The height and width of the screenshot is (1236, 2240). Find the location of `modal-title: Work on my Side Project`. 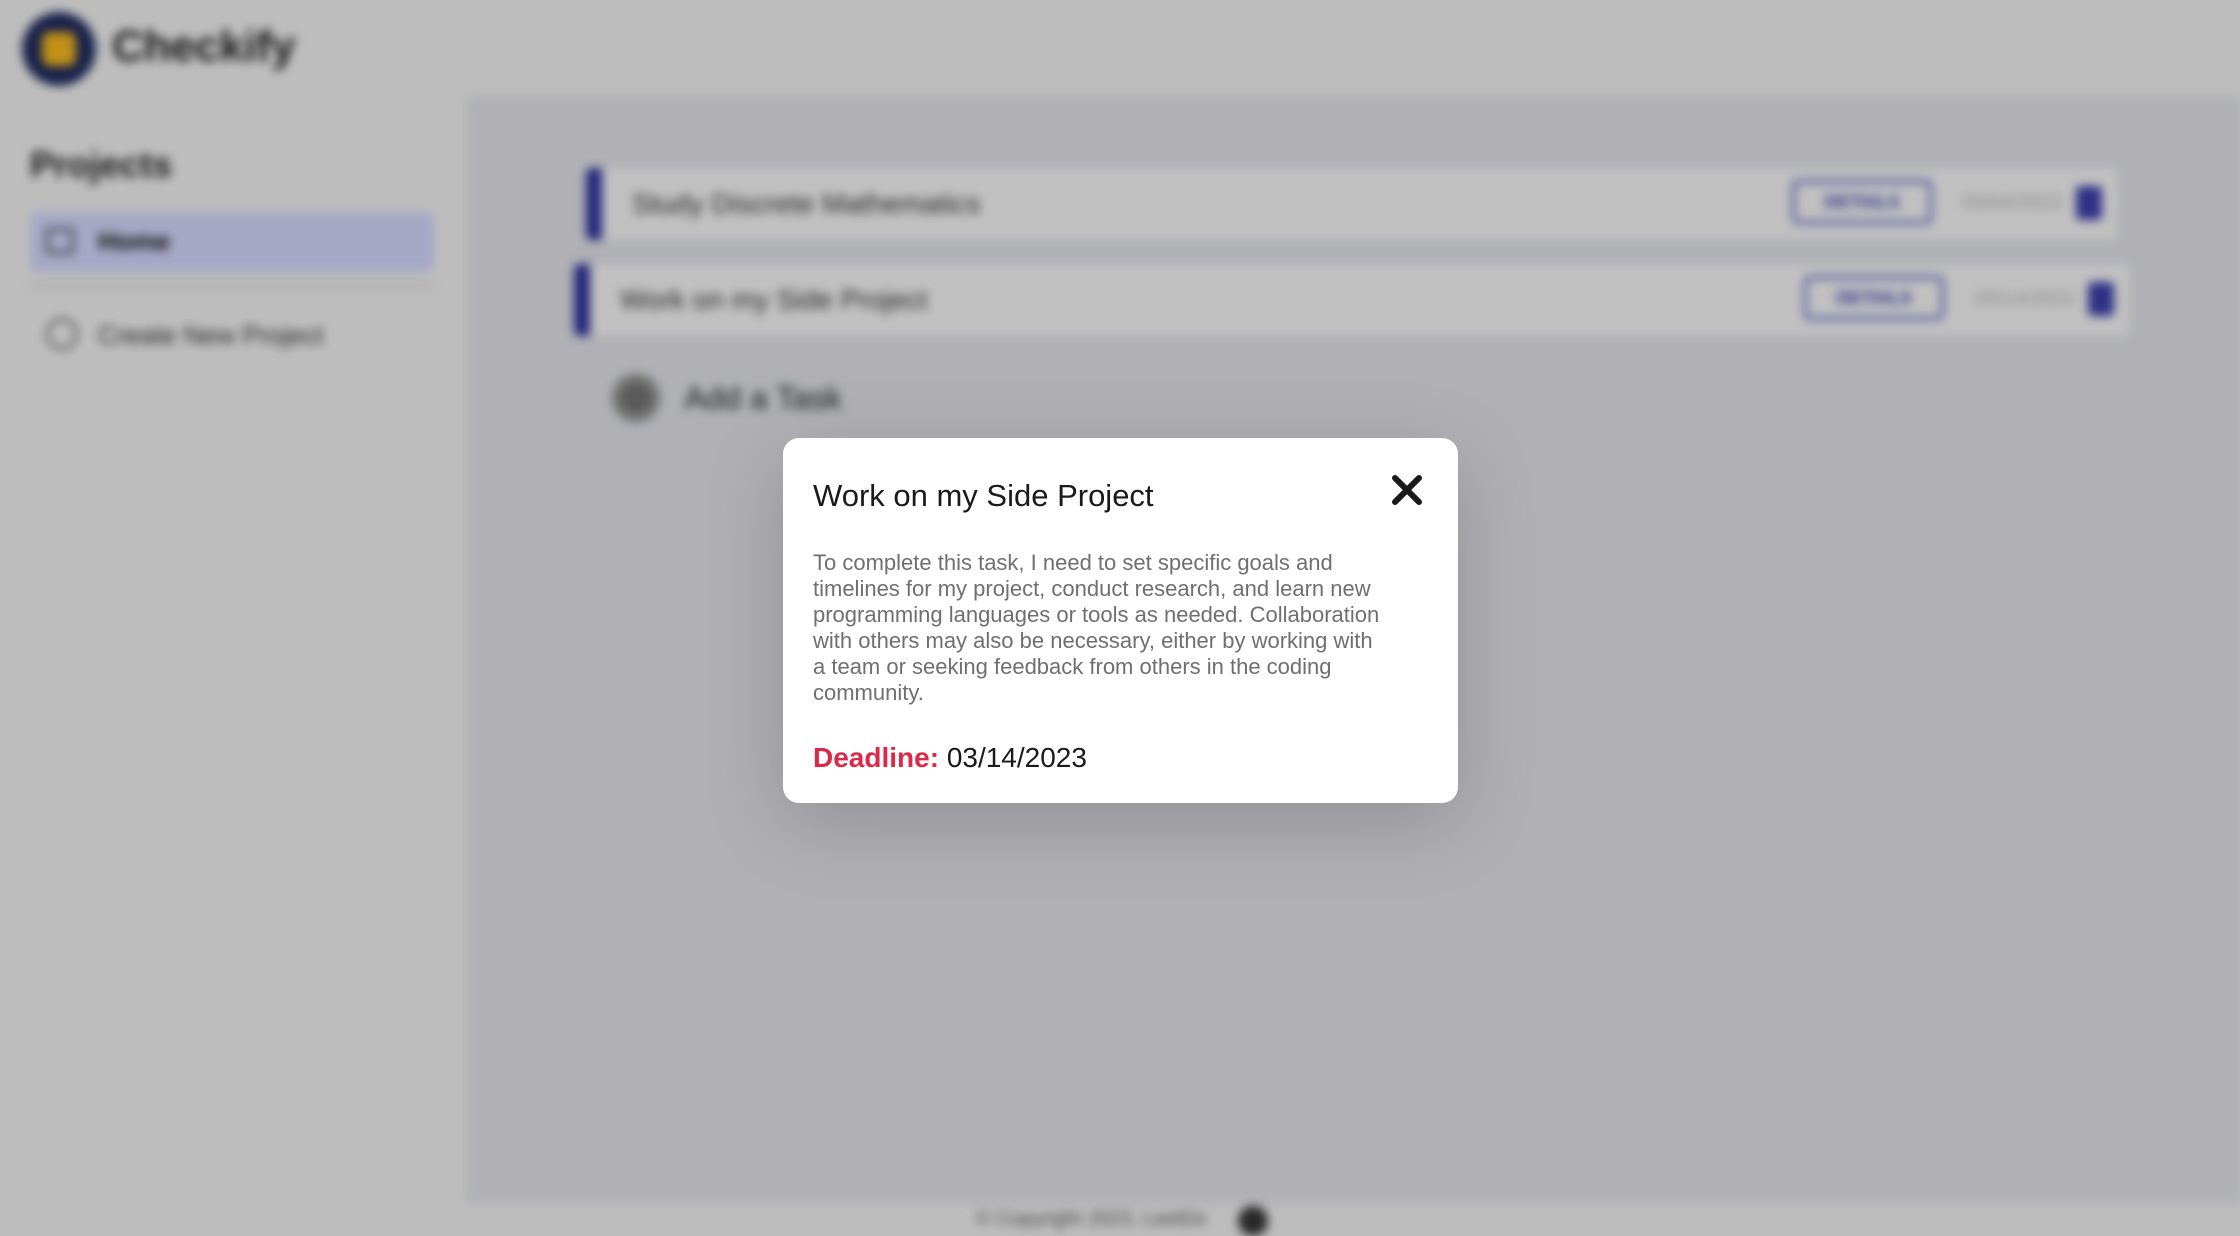

modal-title: Work on my Side Project is located at coordinates (983, 495).